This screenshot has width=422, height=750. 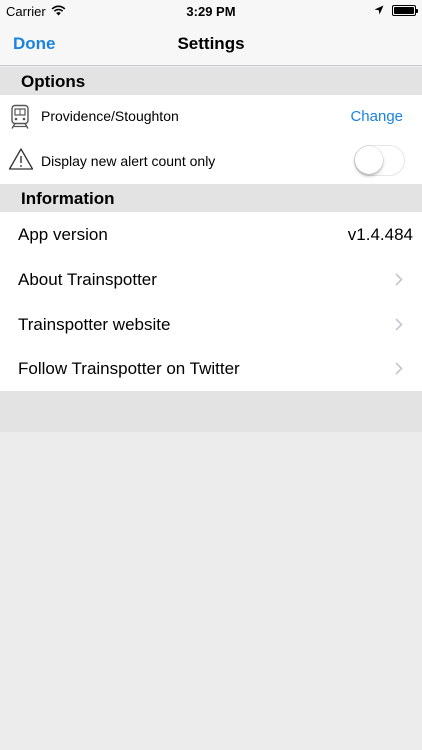 What do you see at coordinates (211, 279) in the screenshot?
I see `about-row: About Trainspotter` at bounding box center [211, 279].